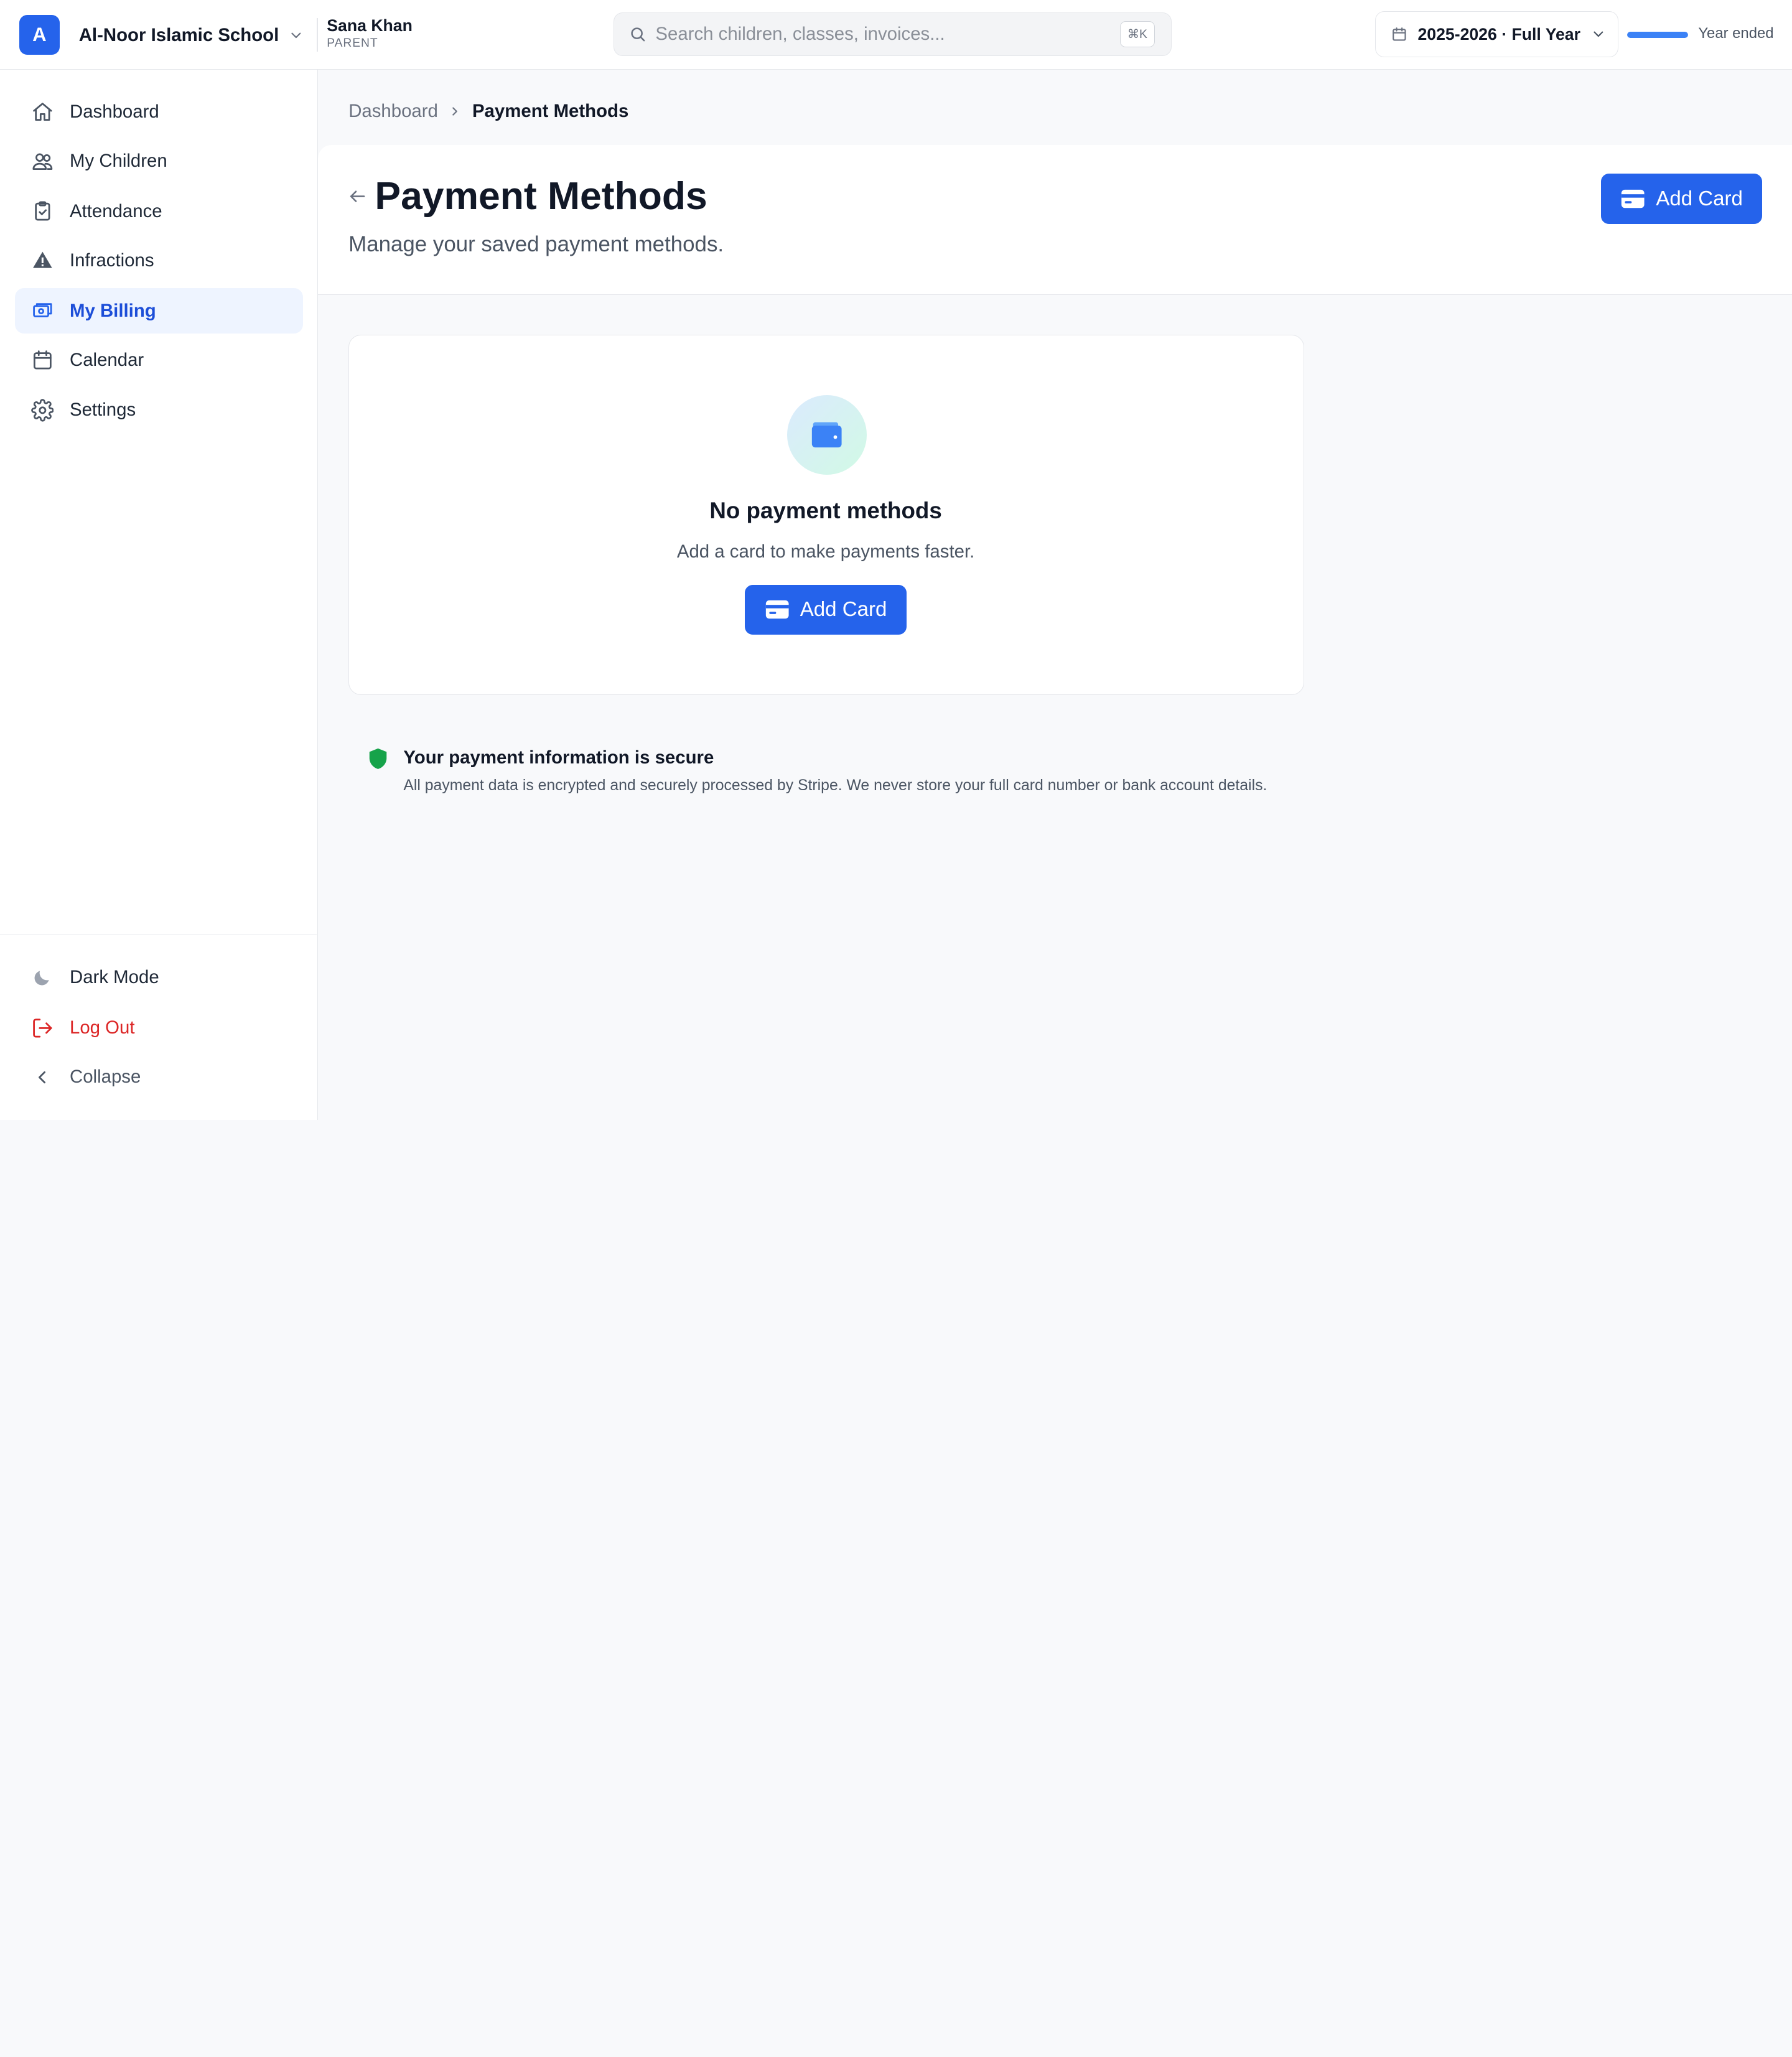 The image size is (1792, 2057). What do you see at coordinates (370, 25) in the screenshot?
I see `user-name: Sana Khan` at bounding box center [370, 25].